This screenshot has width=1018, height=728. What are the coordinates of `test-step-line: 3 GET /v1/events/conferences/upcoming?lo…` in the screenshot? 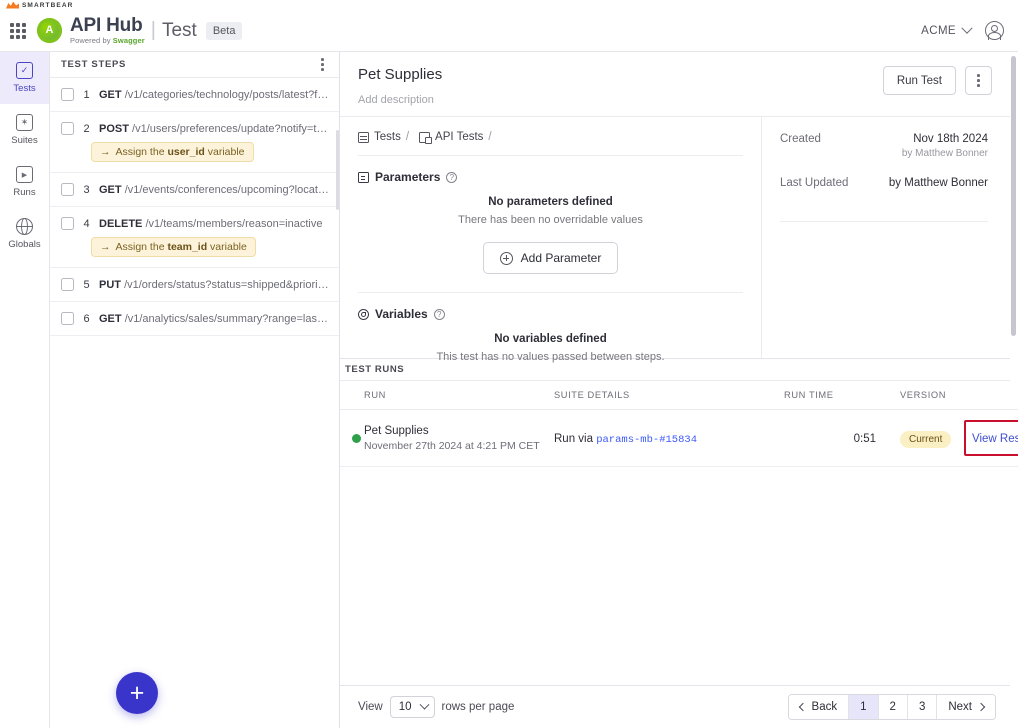 It's located at (195, 189).